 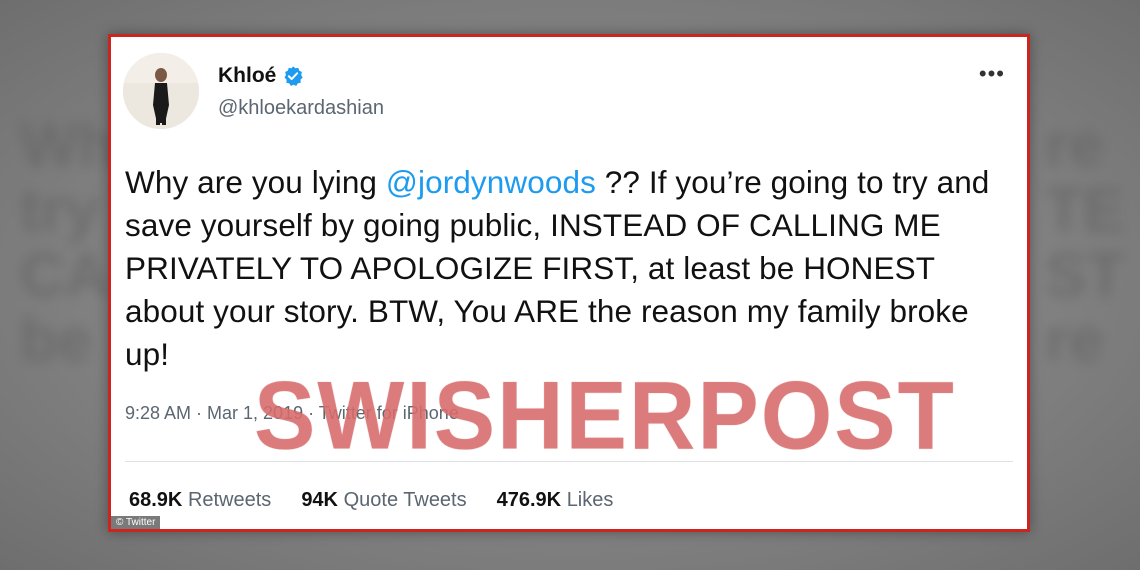 I want to click on mention-link: @jordynwoods, so click(x=491, y=182).